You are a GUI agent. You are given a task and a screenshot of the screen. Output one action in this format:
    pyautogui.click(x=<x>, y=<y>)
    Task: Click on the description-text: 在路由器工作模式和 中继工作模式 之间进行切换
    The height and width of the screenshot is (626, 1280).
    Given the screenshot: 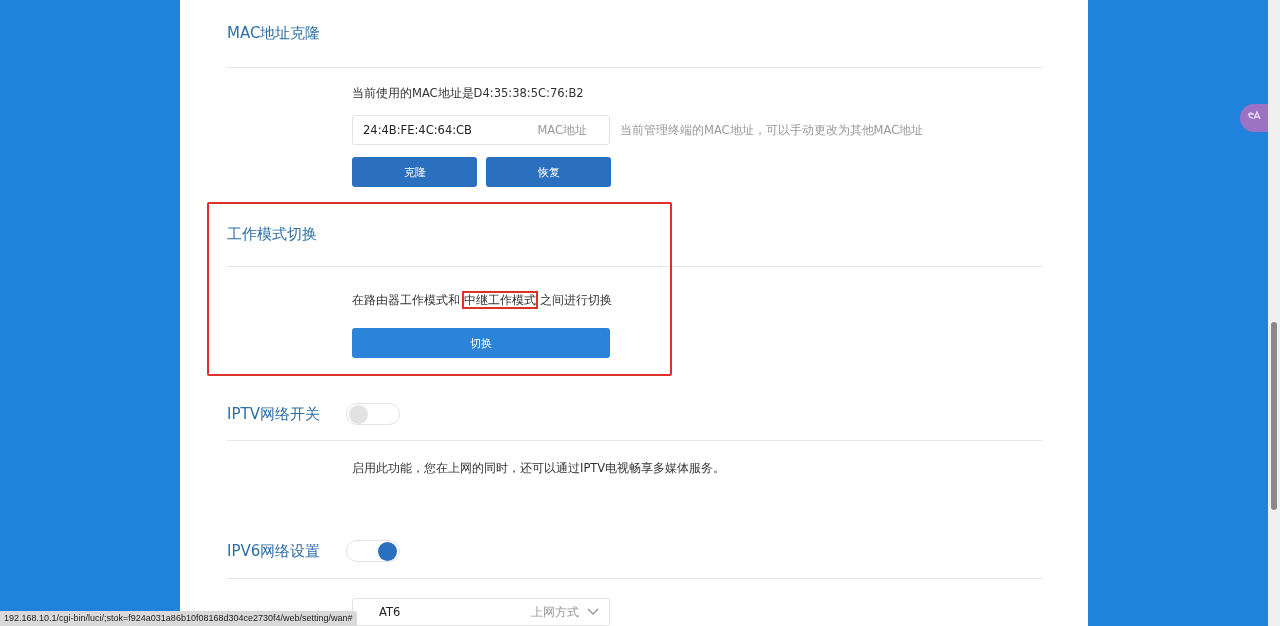 What is the action you would take?
    pyautogui.click(x=482, y=300)
    